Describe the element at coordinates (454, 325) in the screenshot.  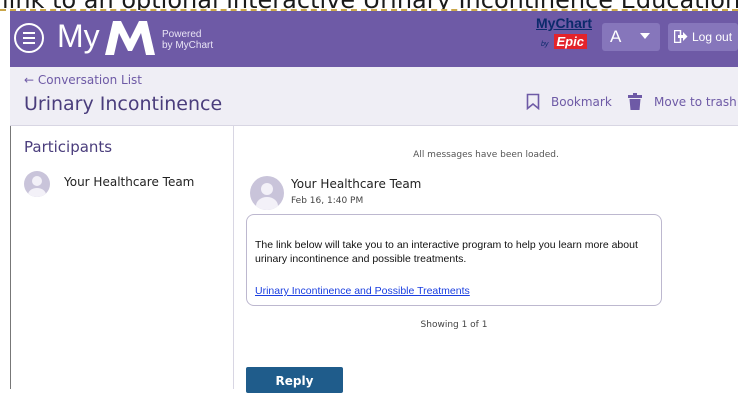
I see `showing-count: Showing 1 of 1` at that location.